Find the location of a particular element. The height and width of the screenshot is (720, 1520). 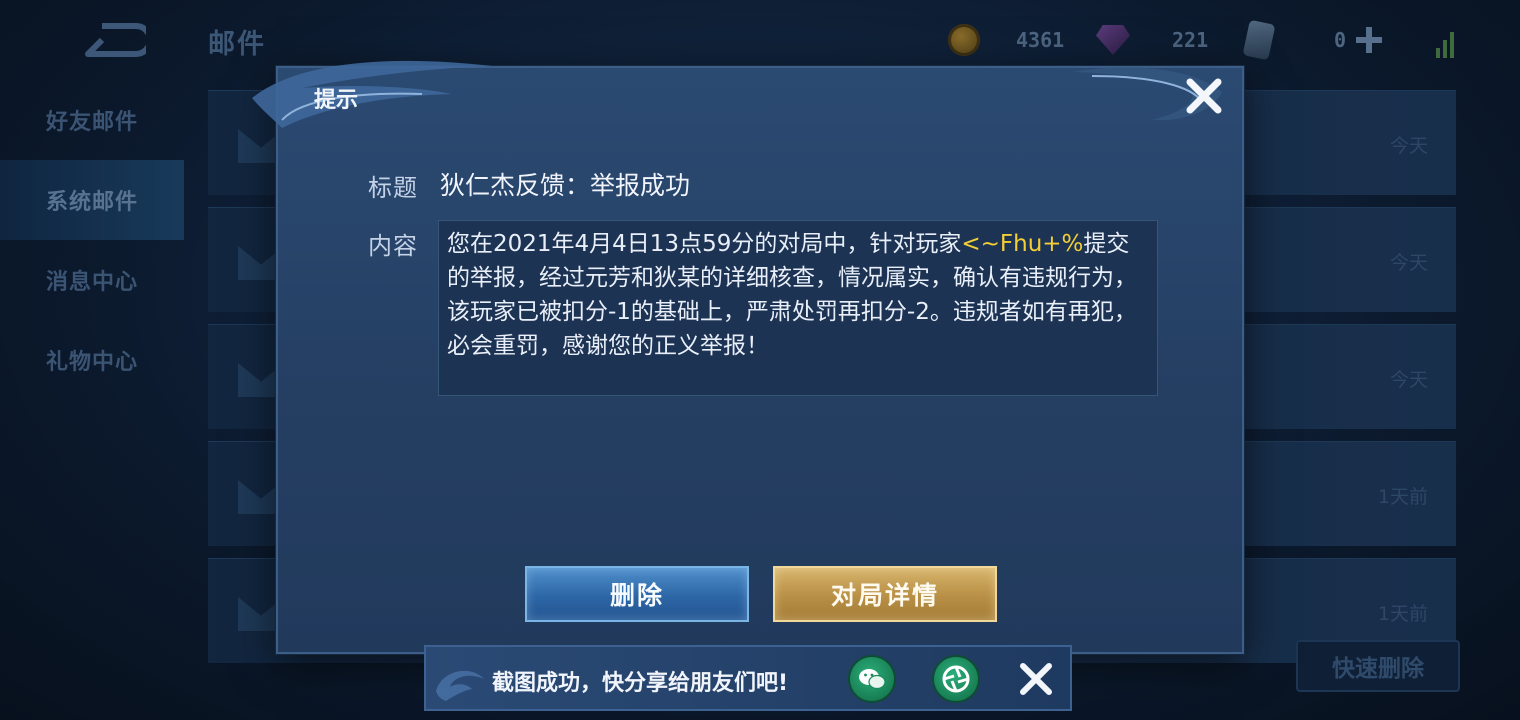

toast-message: 截图成功，快分享给朋友们吧! is located at coordinates (640, 683).